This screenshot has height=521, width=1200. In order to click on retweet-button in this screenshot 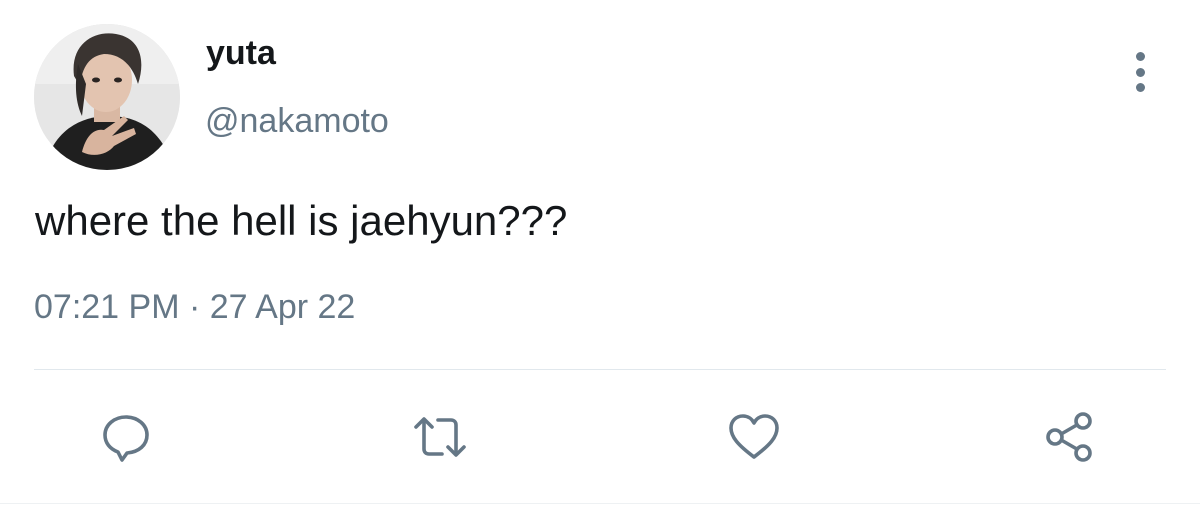, I will do `click(440, 437)`.